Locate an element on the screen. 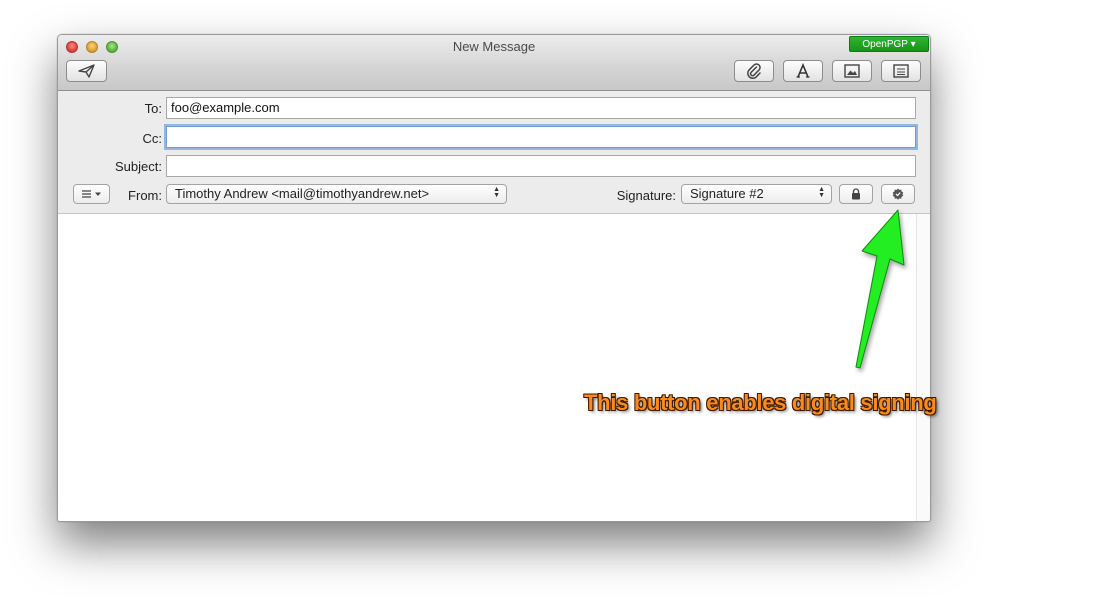 This screenshot has width=1115, height=599. title-bar: New Message OpenPGP ▾ is located at coordinates (494, 63).